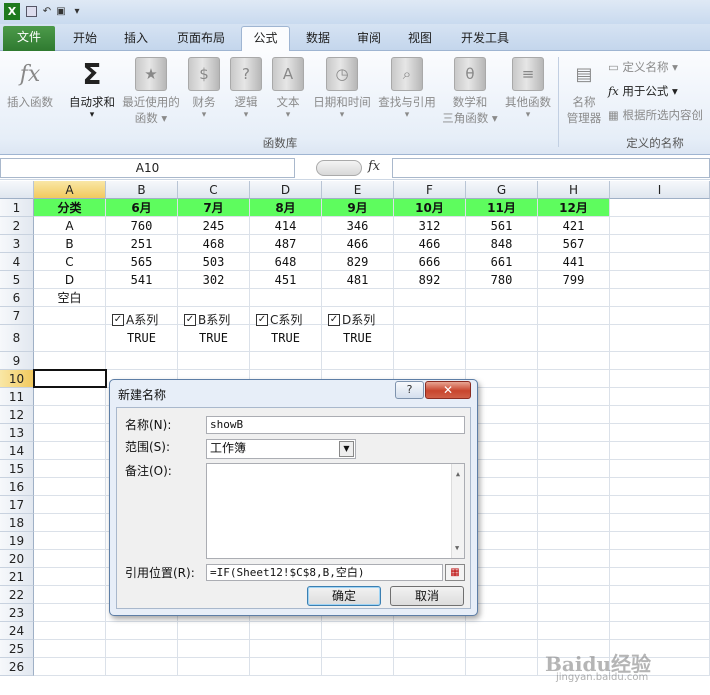 Image resolution: width=710 pixels, height=695 pixels. I want to click on row-header-11: 11, so click(17, 397).